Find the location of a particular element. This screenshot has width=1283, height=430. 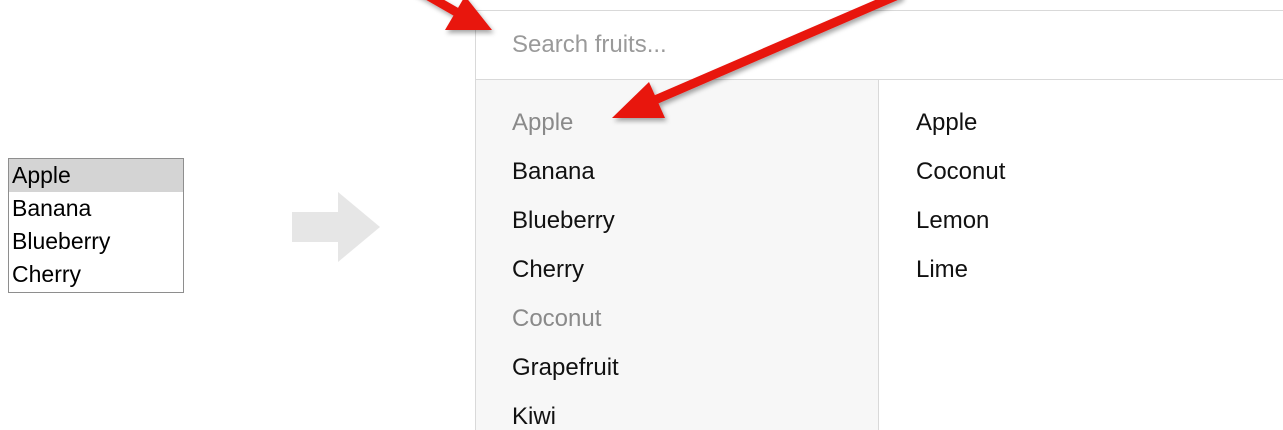

search-input is located at coordinates (879, 45).